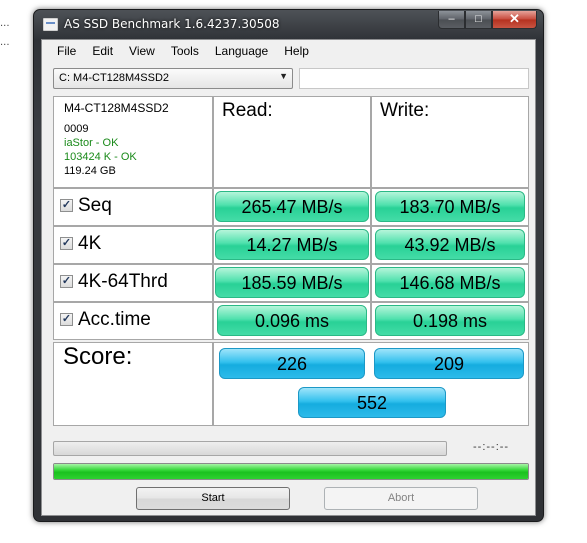  What do you see at coordinates (66, 281) in the screenshot?
I see `4k-64thrd-checkbox: ✓` at bounding box center [66, 281].